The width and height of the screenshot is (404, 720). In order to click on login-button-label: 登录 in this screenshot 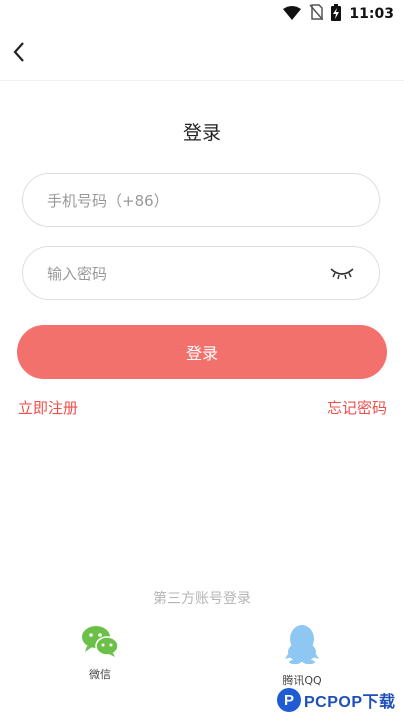, I will do `click(201, 353)`.